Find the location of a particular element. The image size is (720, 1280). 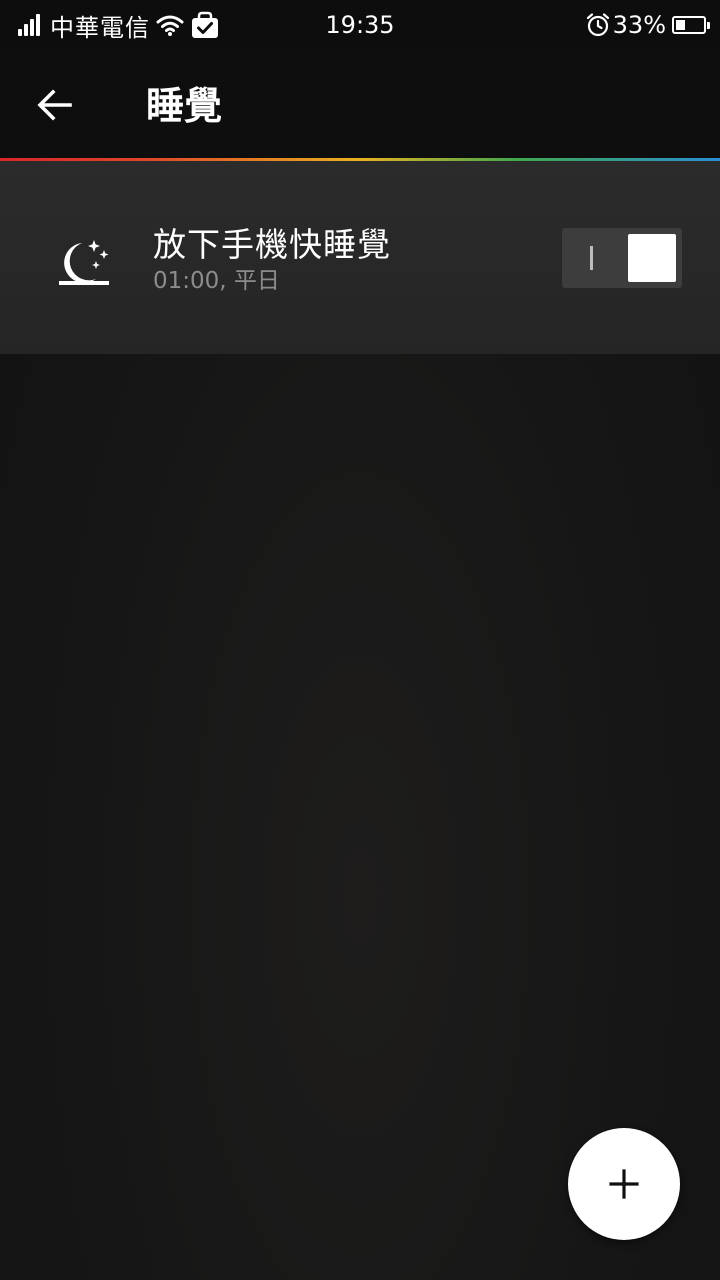

battery-icon is located at coordinates (691, 25).